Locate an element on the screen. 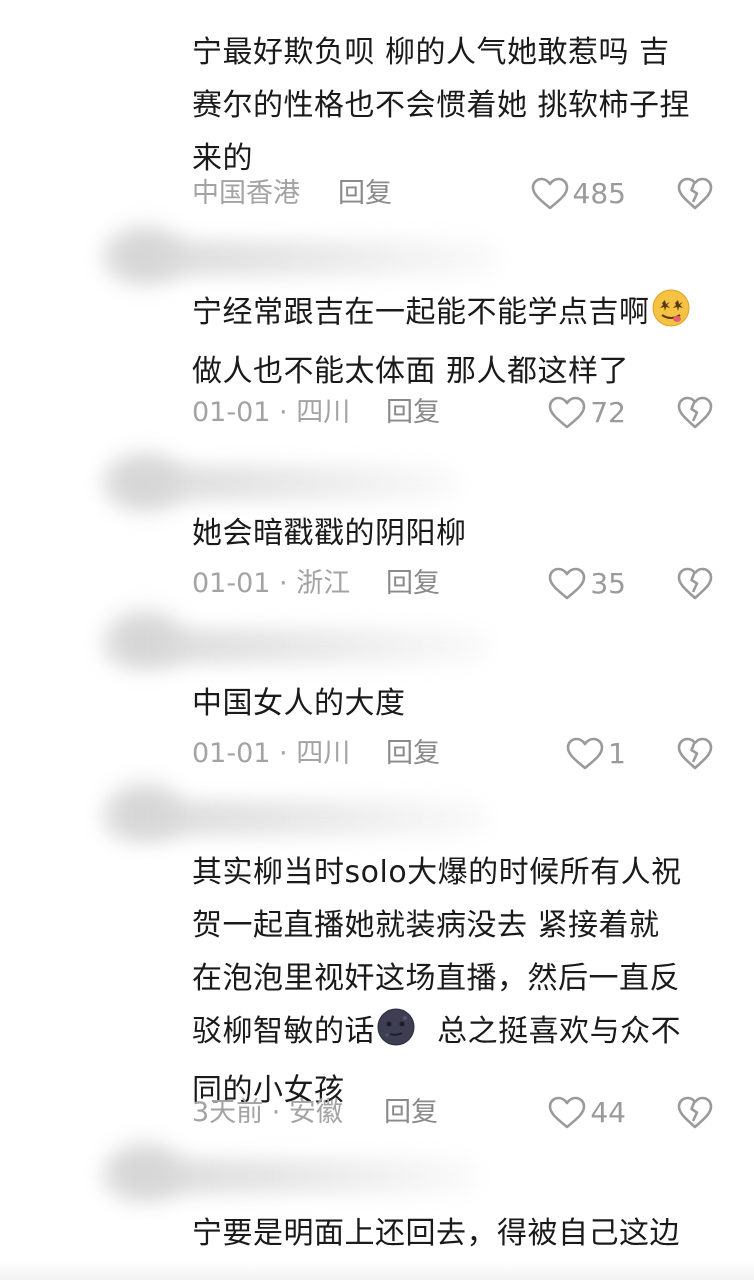 The image size is (754, 1280). comment-text: 宁最好欺负呗 柳的人气她敢惹吗 吉 赛尔的性格也不会惯着她 挑软柿子捏 来的 is located at coordinates (457, 105).